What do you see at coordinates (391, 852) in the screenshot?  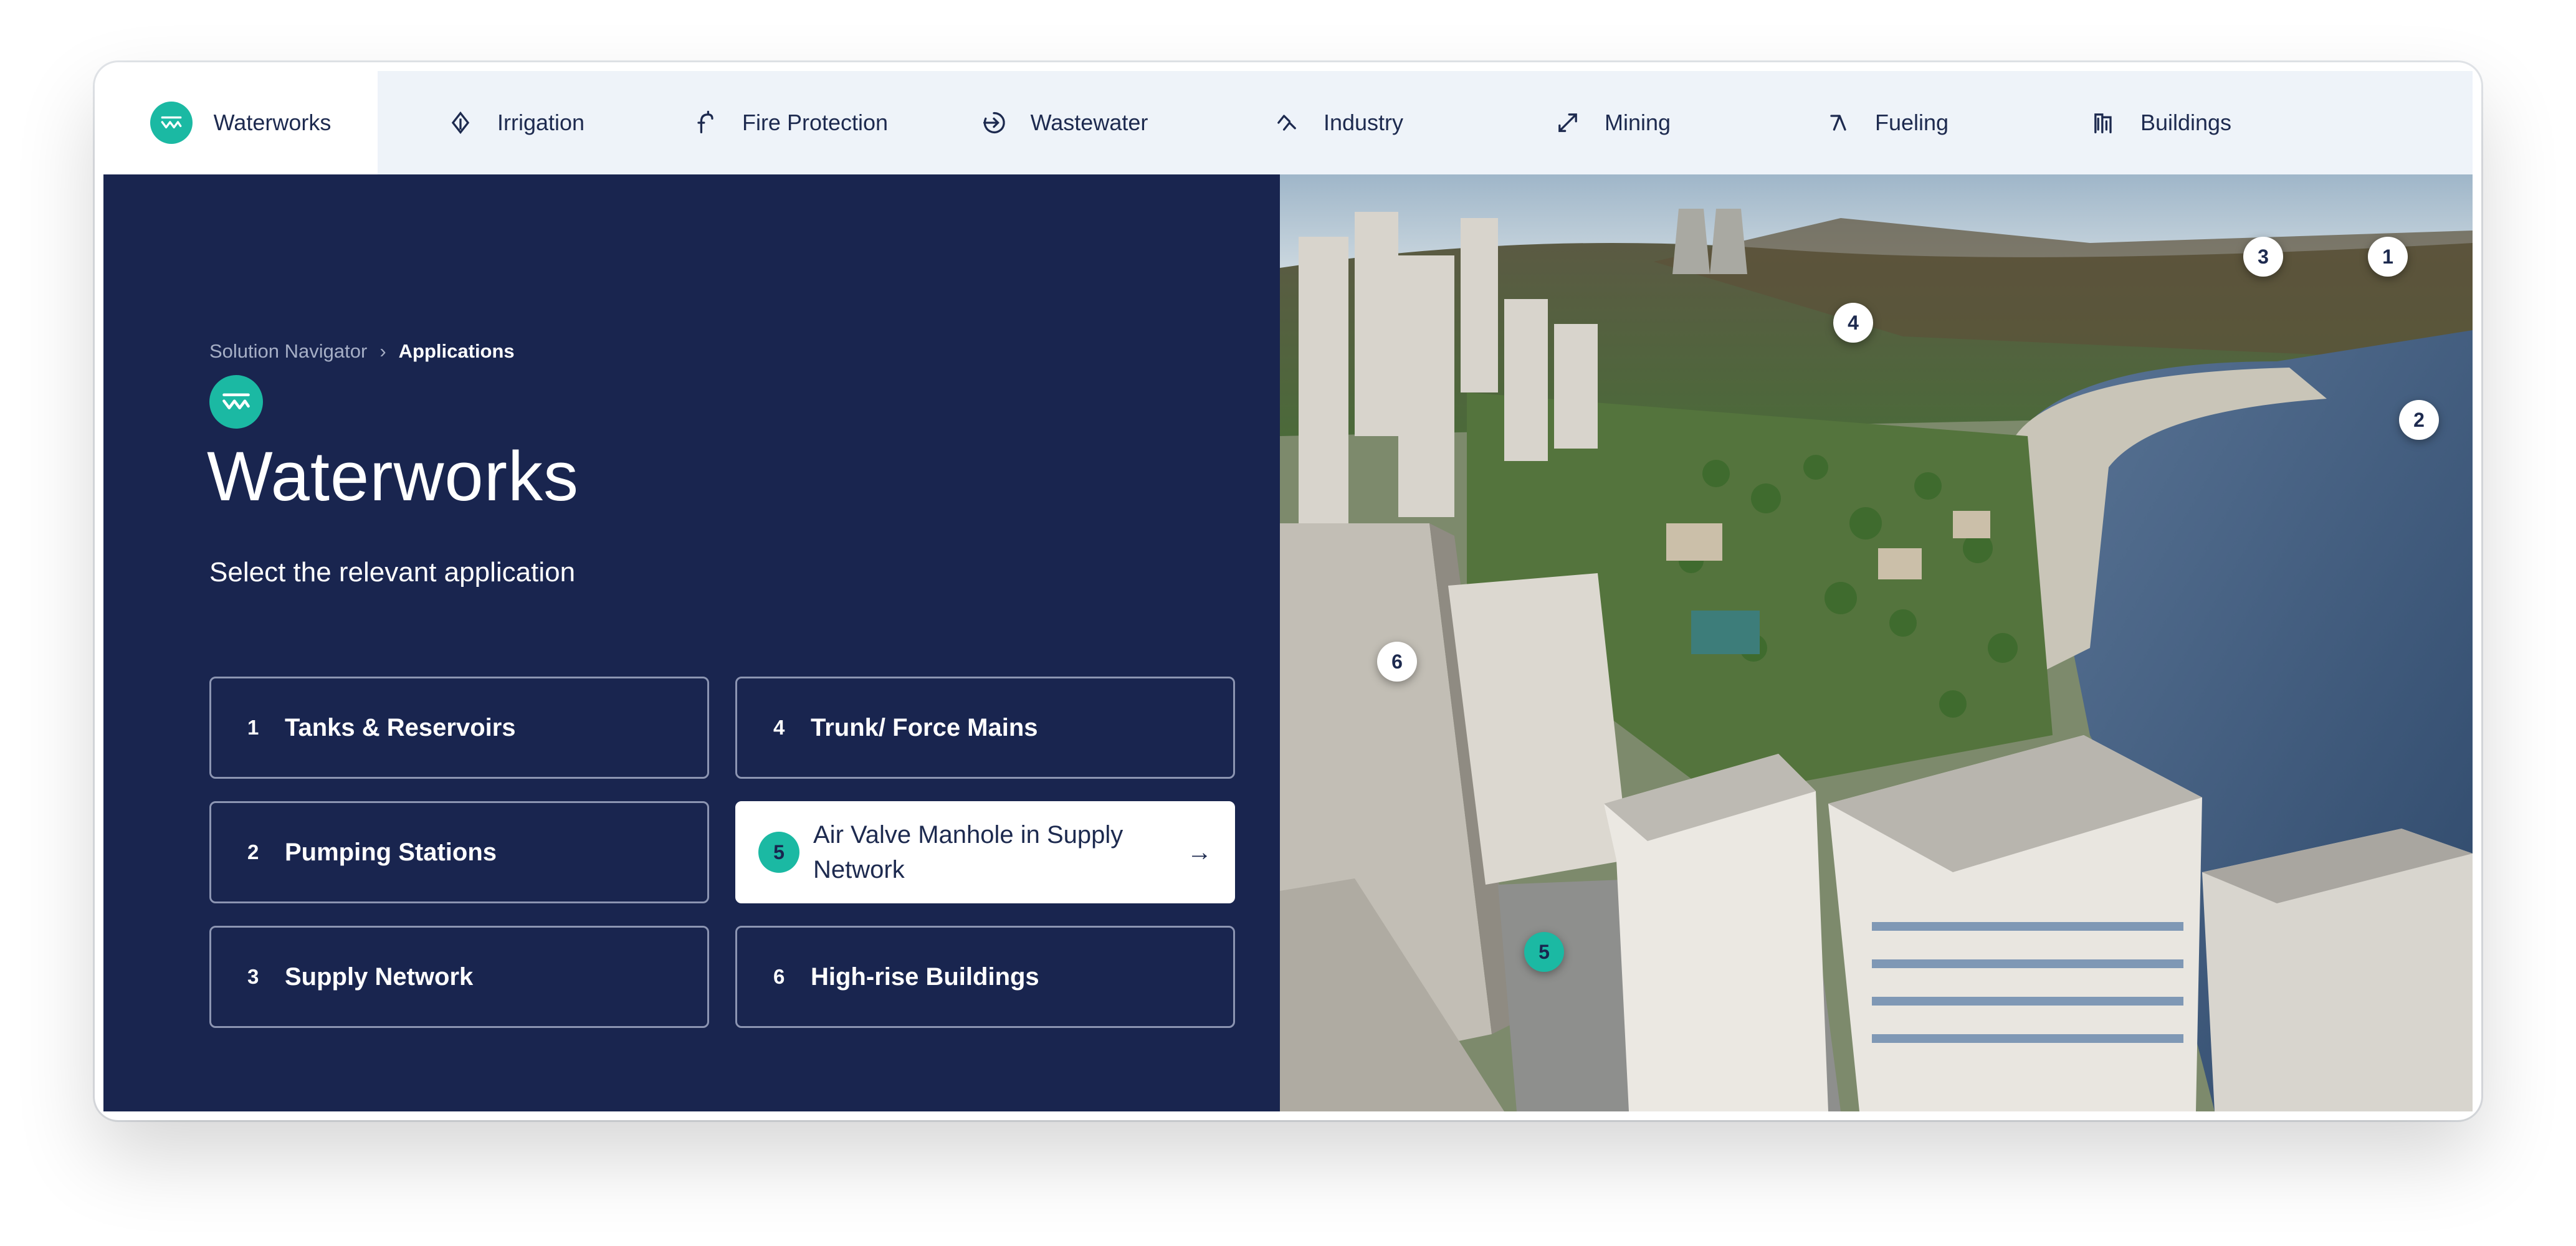 I see `card-label: Pumping Stations` at bounding box center [391, 852].